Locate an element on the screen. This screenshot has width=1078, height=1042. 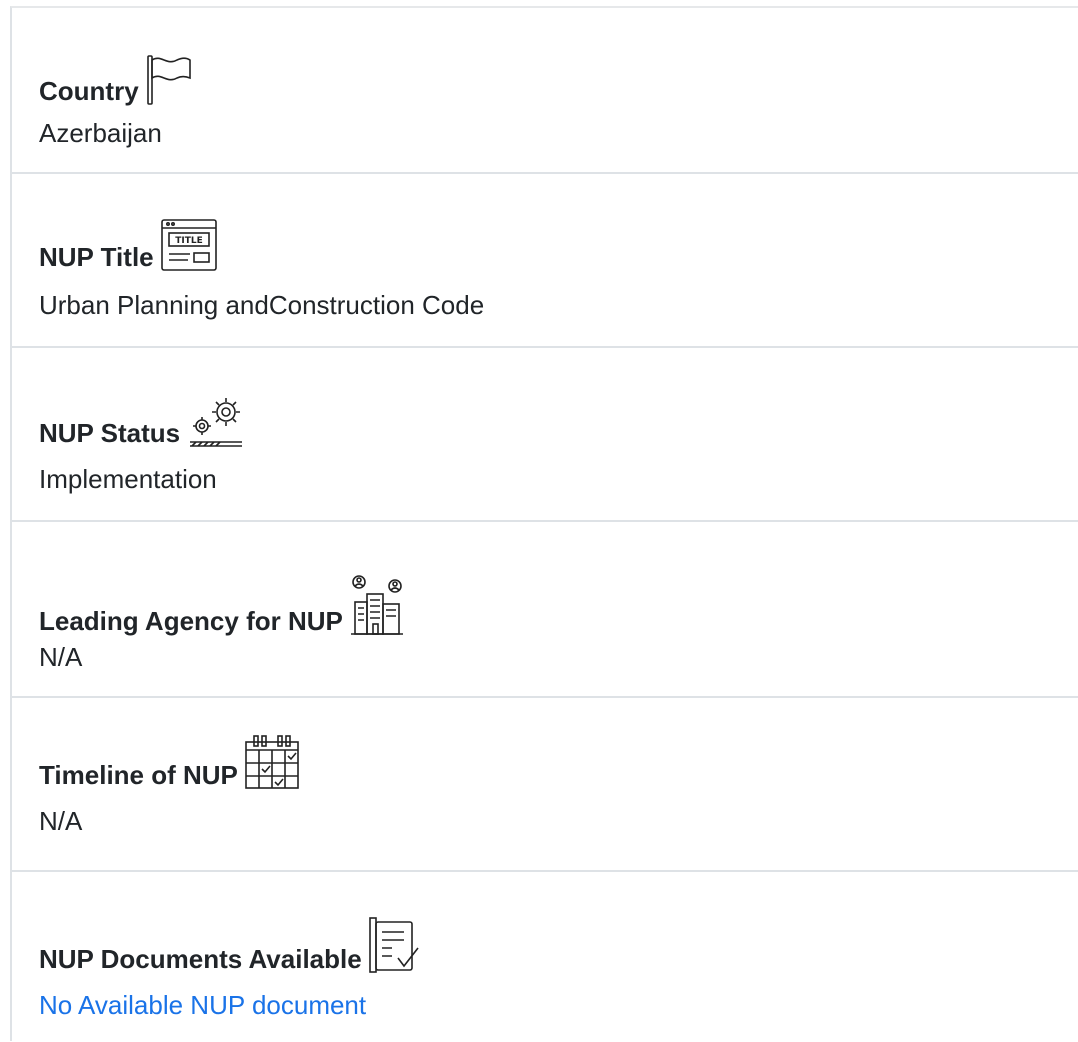
nup-title-value: Urban Planning andConstruction Code is located at coordinates (262, 305).